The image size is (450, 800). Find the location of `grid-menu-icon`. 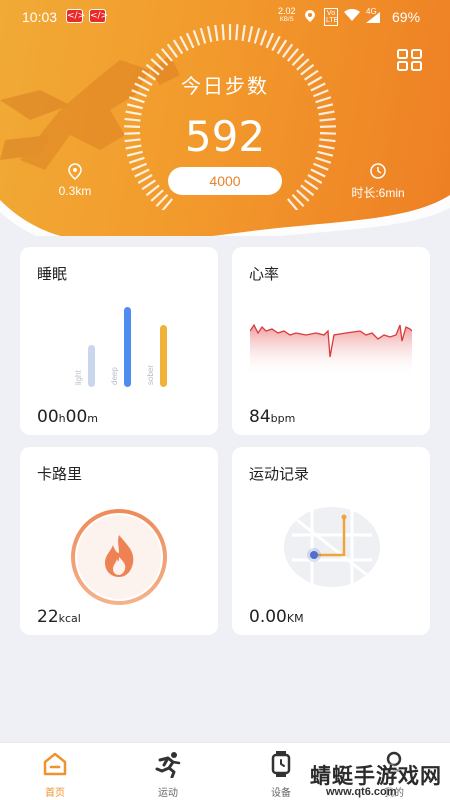

grid-menu-icon is located at coordinates (410, 60).